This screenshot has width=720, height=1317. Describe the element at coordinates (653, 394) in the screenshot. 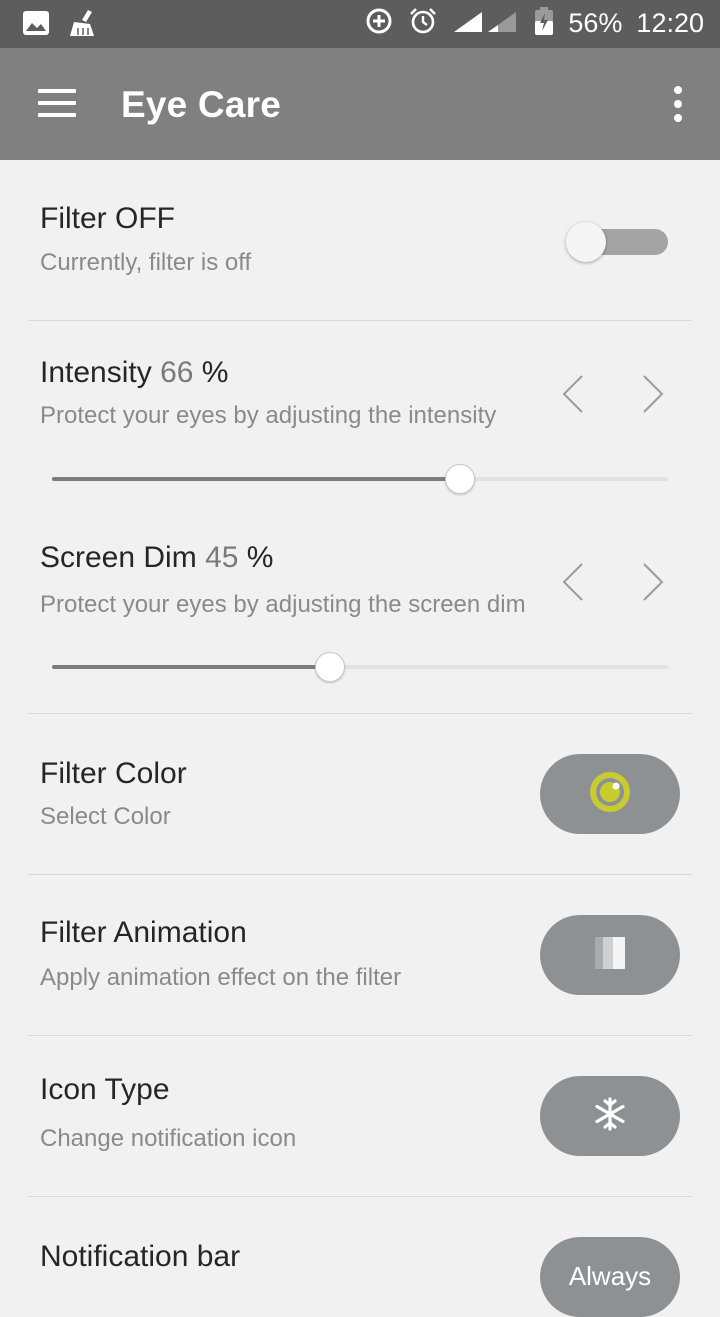

I see `intensity-increase-chevron-right-icon` at that location.